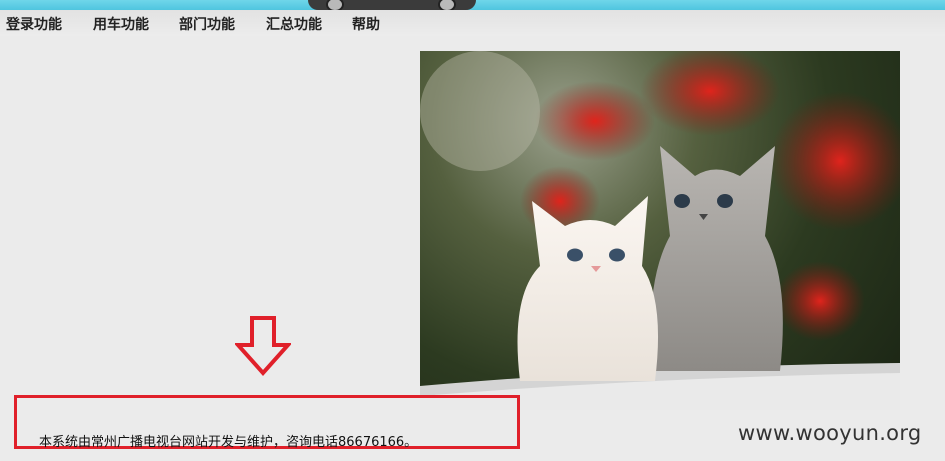 Image resolution: width=945 pixels, height=461 pixels. I want to click on highlight-box: 本系统由常州广播电视台网站开发与维护，咨询电话86676166。, so click(267, 422).